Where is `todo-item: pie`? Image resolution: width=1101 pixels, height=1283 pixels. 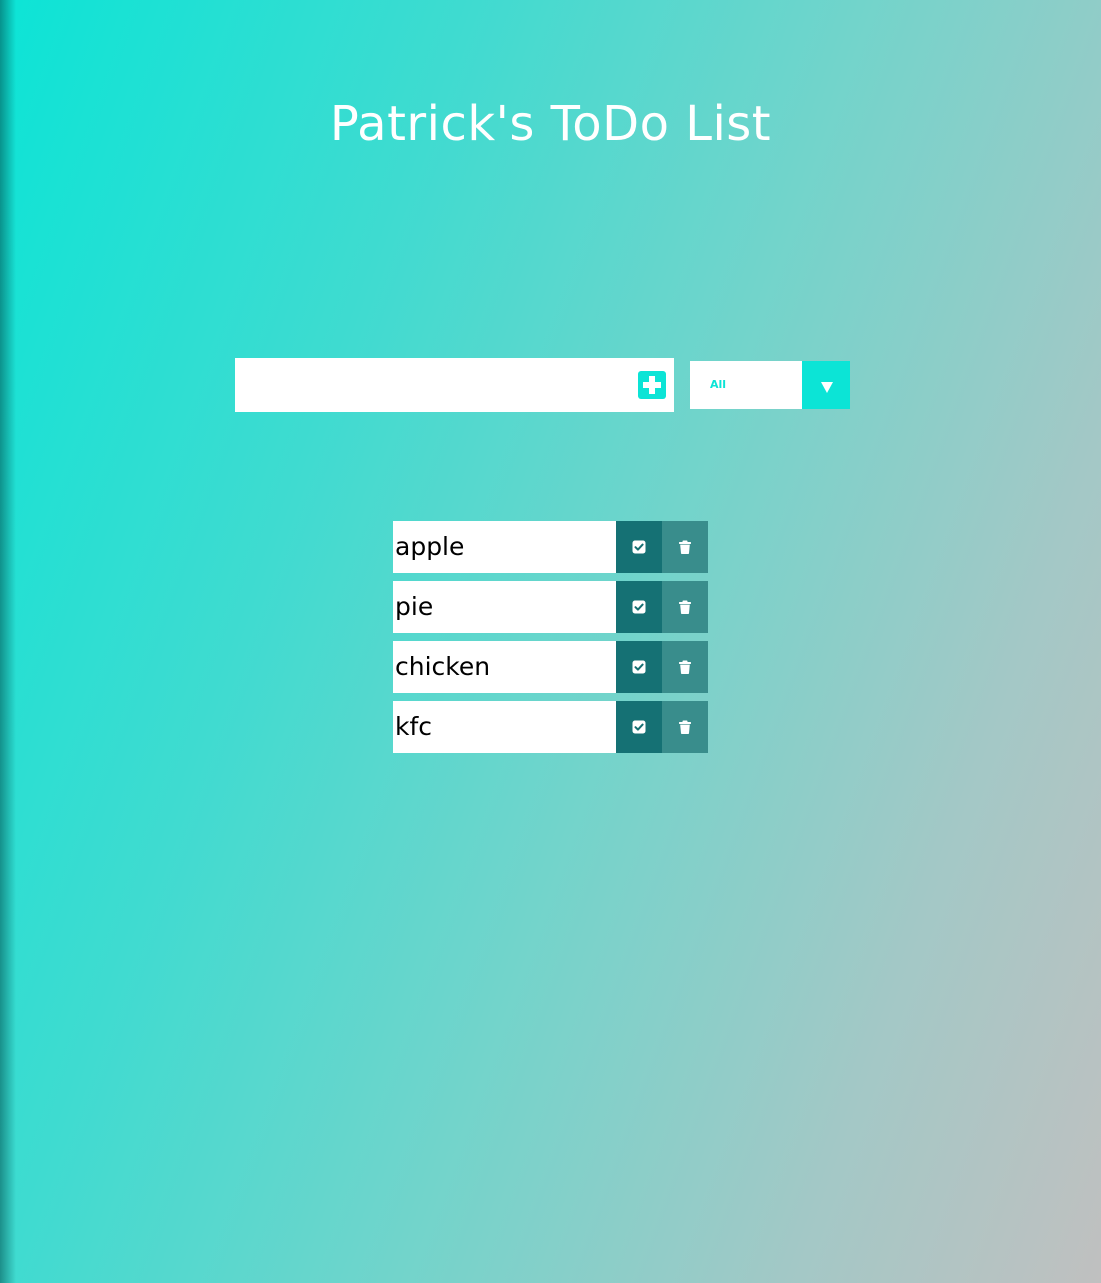
todo-item: pie is located at coordinates (550, 607).